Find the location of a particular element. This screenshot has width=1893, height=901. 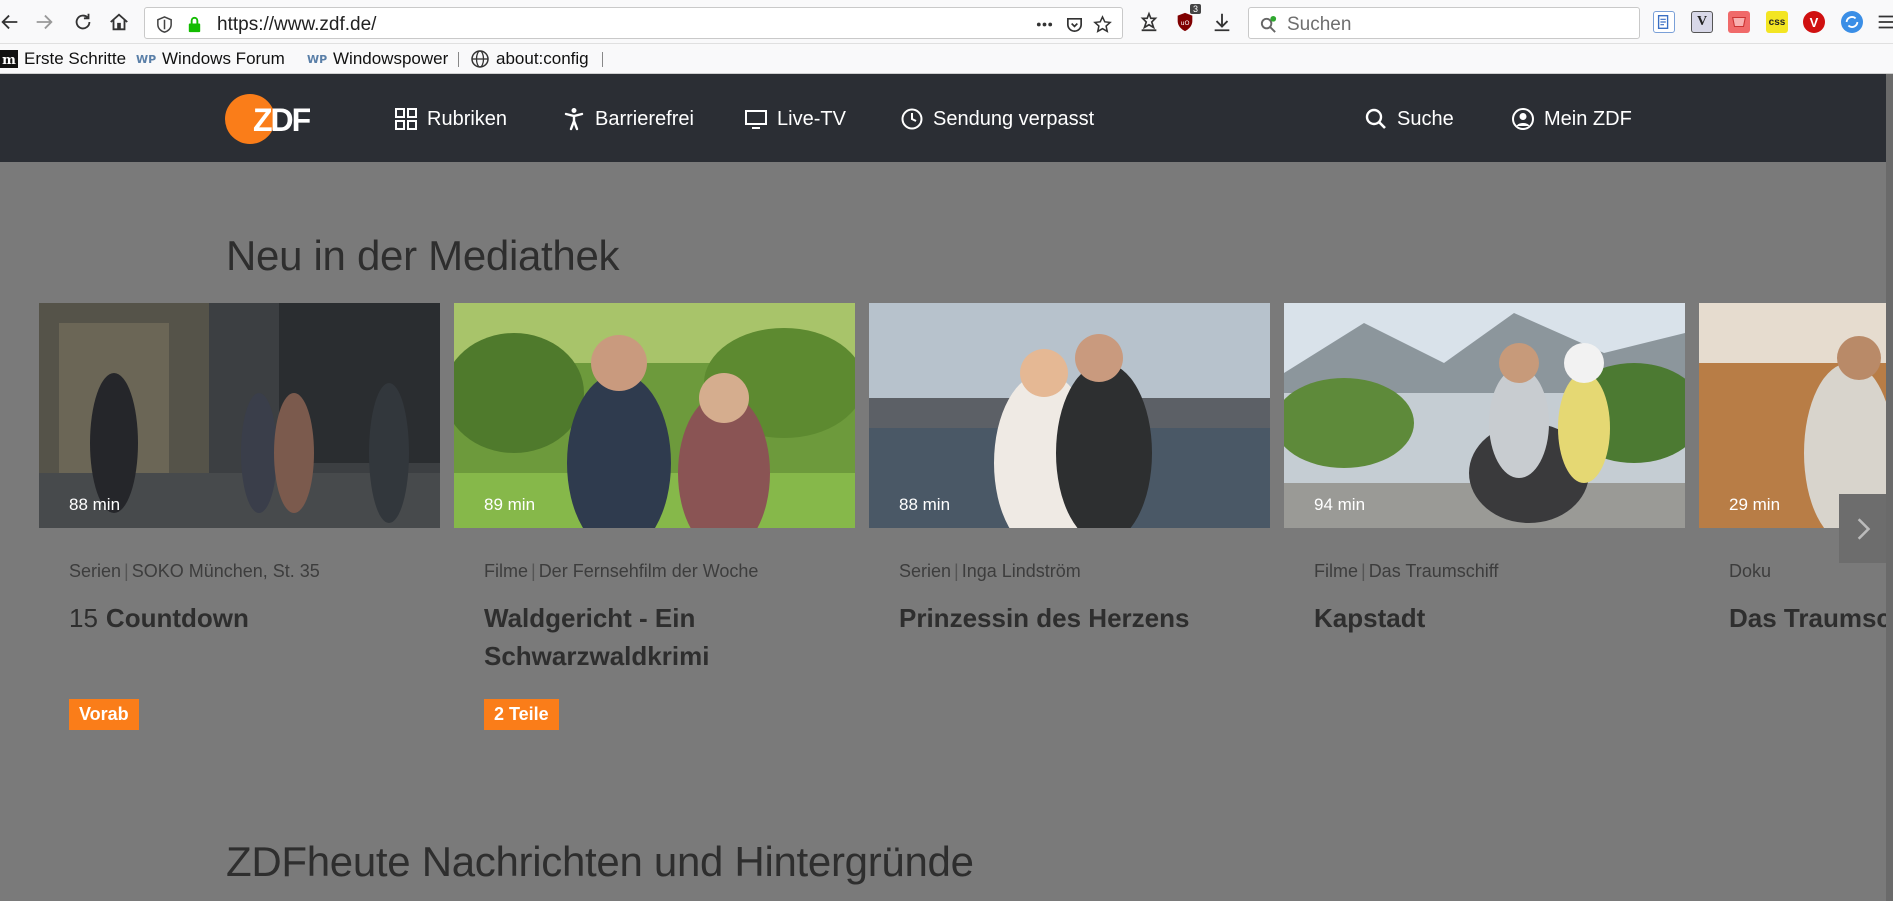

css-extension-icon: css is located at coordinates (1777, 22).